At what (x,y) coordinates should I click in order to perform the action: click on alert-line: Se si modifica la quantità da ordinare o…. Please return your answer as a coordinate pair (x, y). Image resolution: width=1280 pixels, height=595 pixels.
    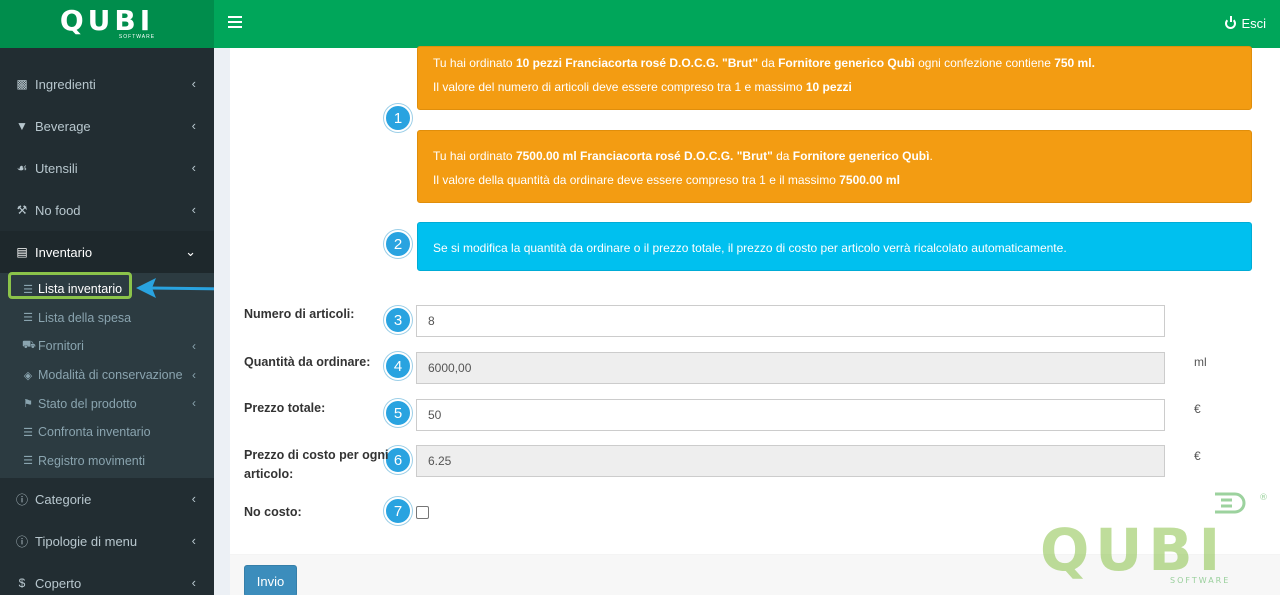
    Looking at the image, I should click on (750, 248).